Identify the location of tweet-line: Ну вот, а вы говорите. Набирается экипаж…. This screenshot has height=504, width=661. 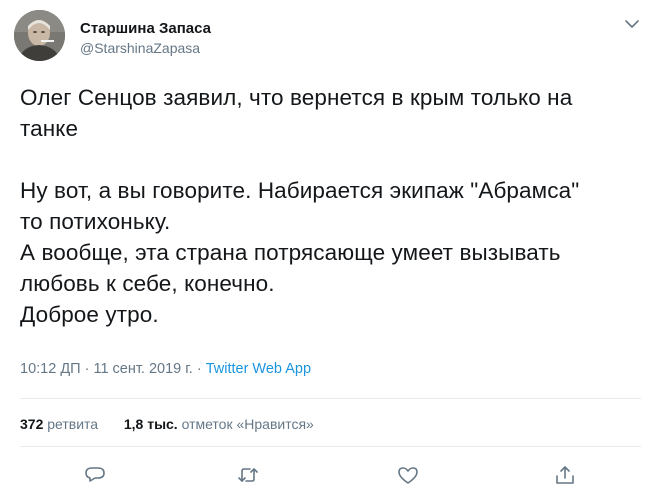
(300, 190).